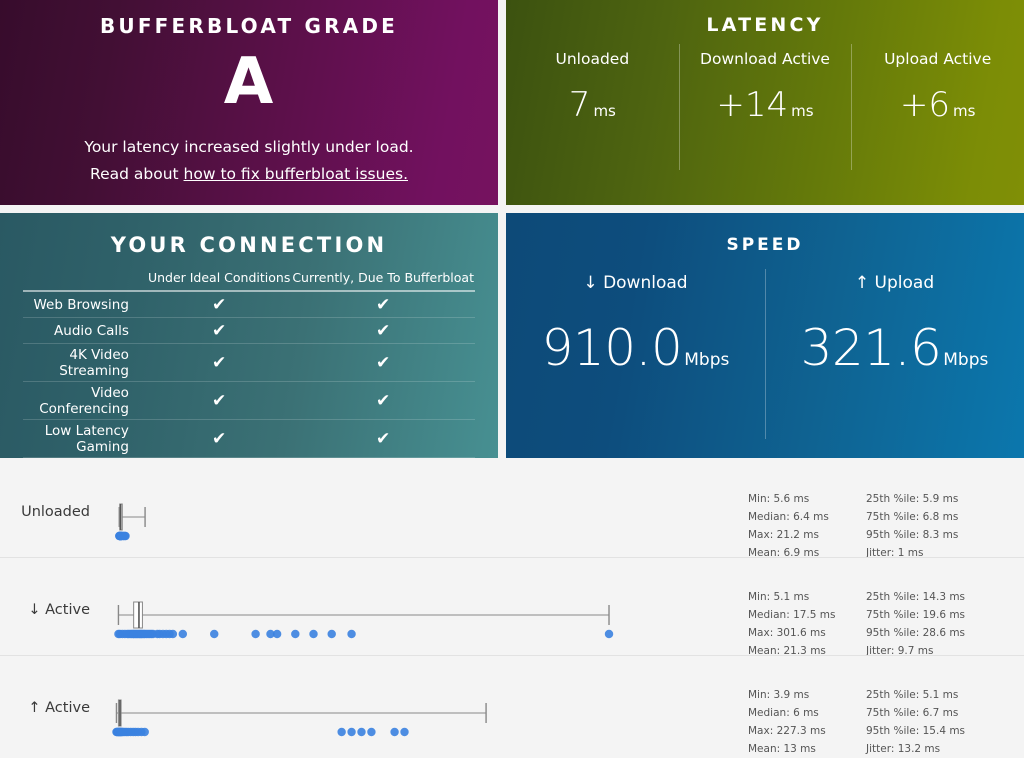  Describe the element at coordinates (787, 633) in the screenshot. I see `stat-max: Max: 301.6 ms` at that location.